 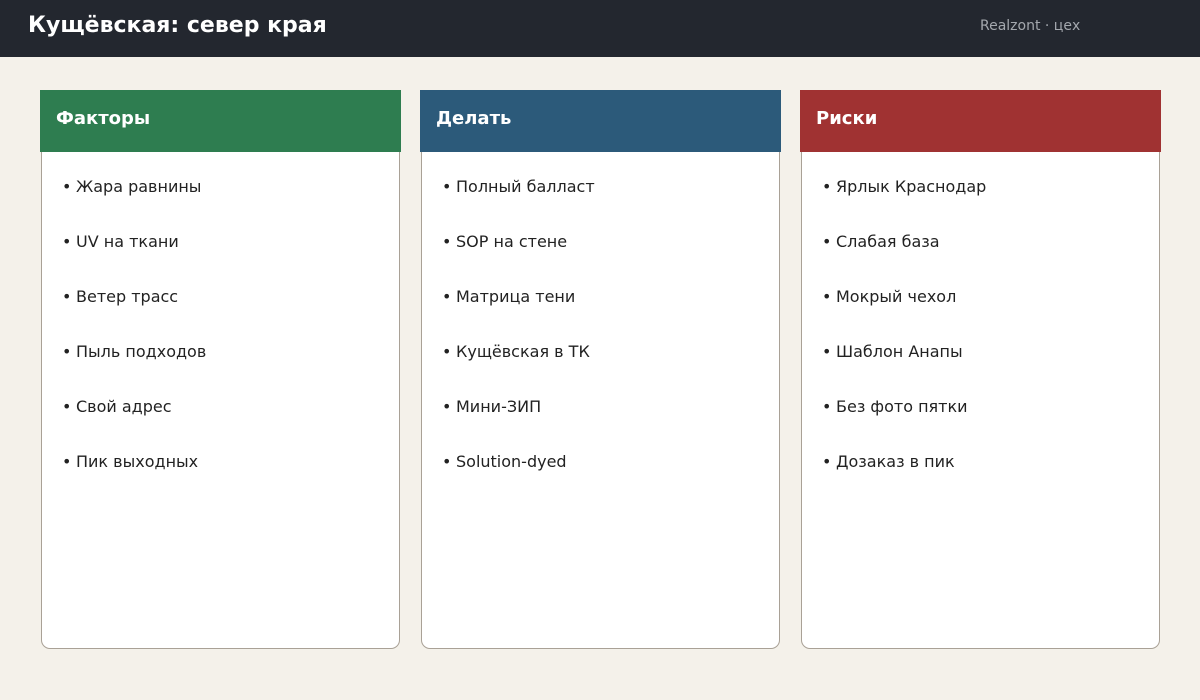 I want to click on list-item-label: Solution-dyed, so click(x=511, y=461).